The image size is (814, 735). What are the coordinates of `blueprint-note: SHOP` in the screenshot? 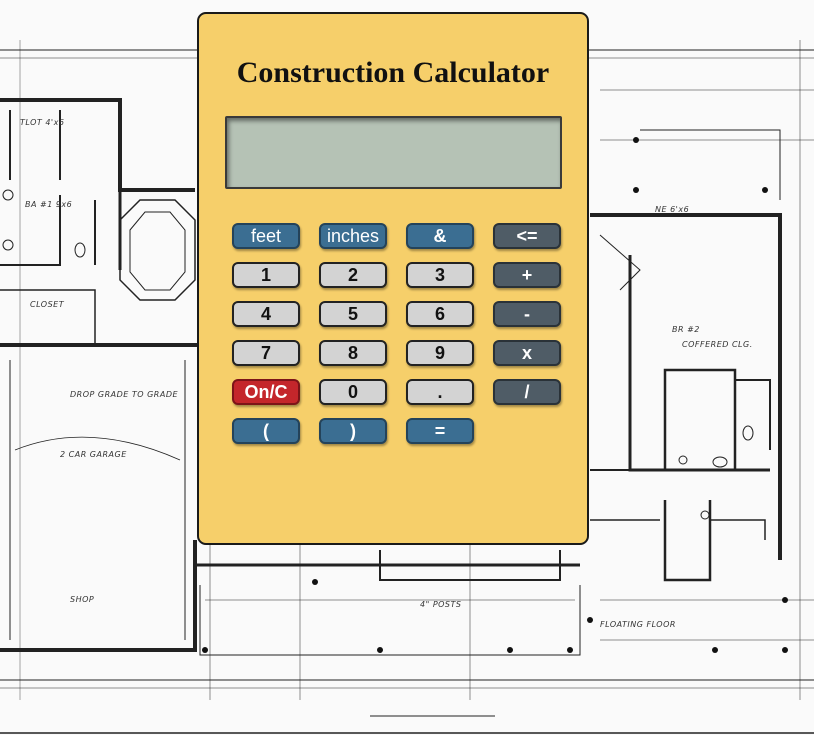 It's located at (82, 599).